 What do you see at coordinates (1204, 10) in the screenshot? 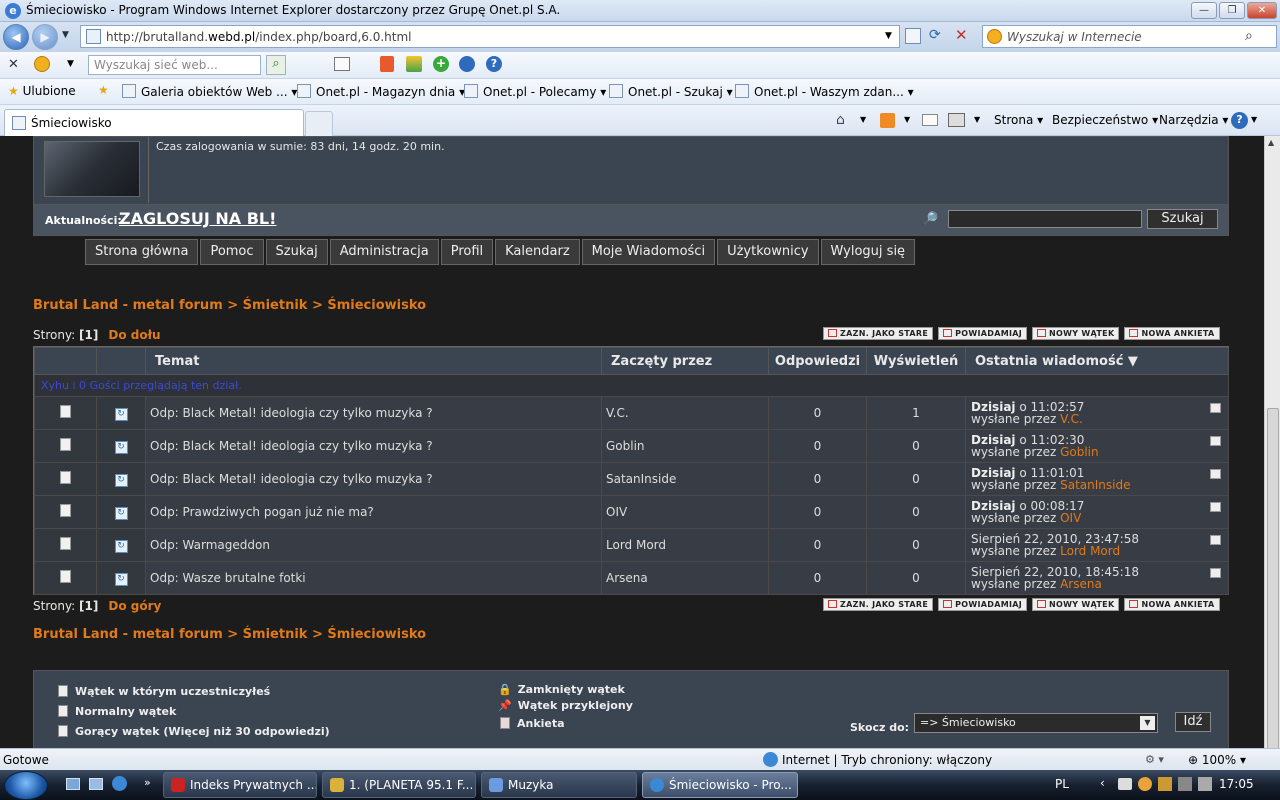
I see `minimize-button: —` at bounding box center [1204, 10].